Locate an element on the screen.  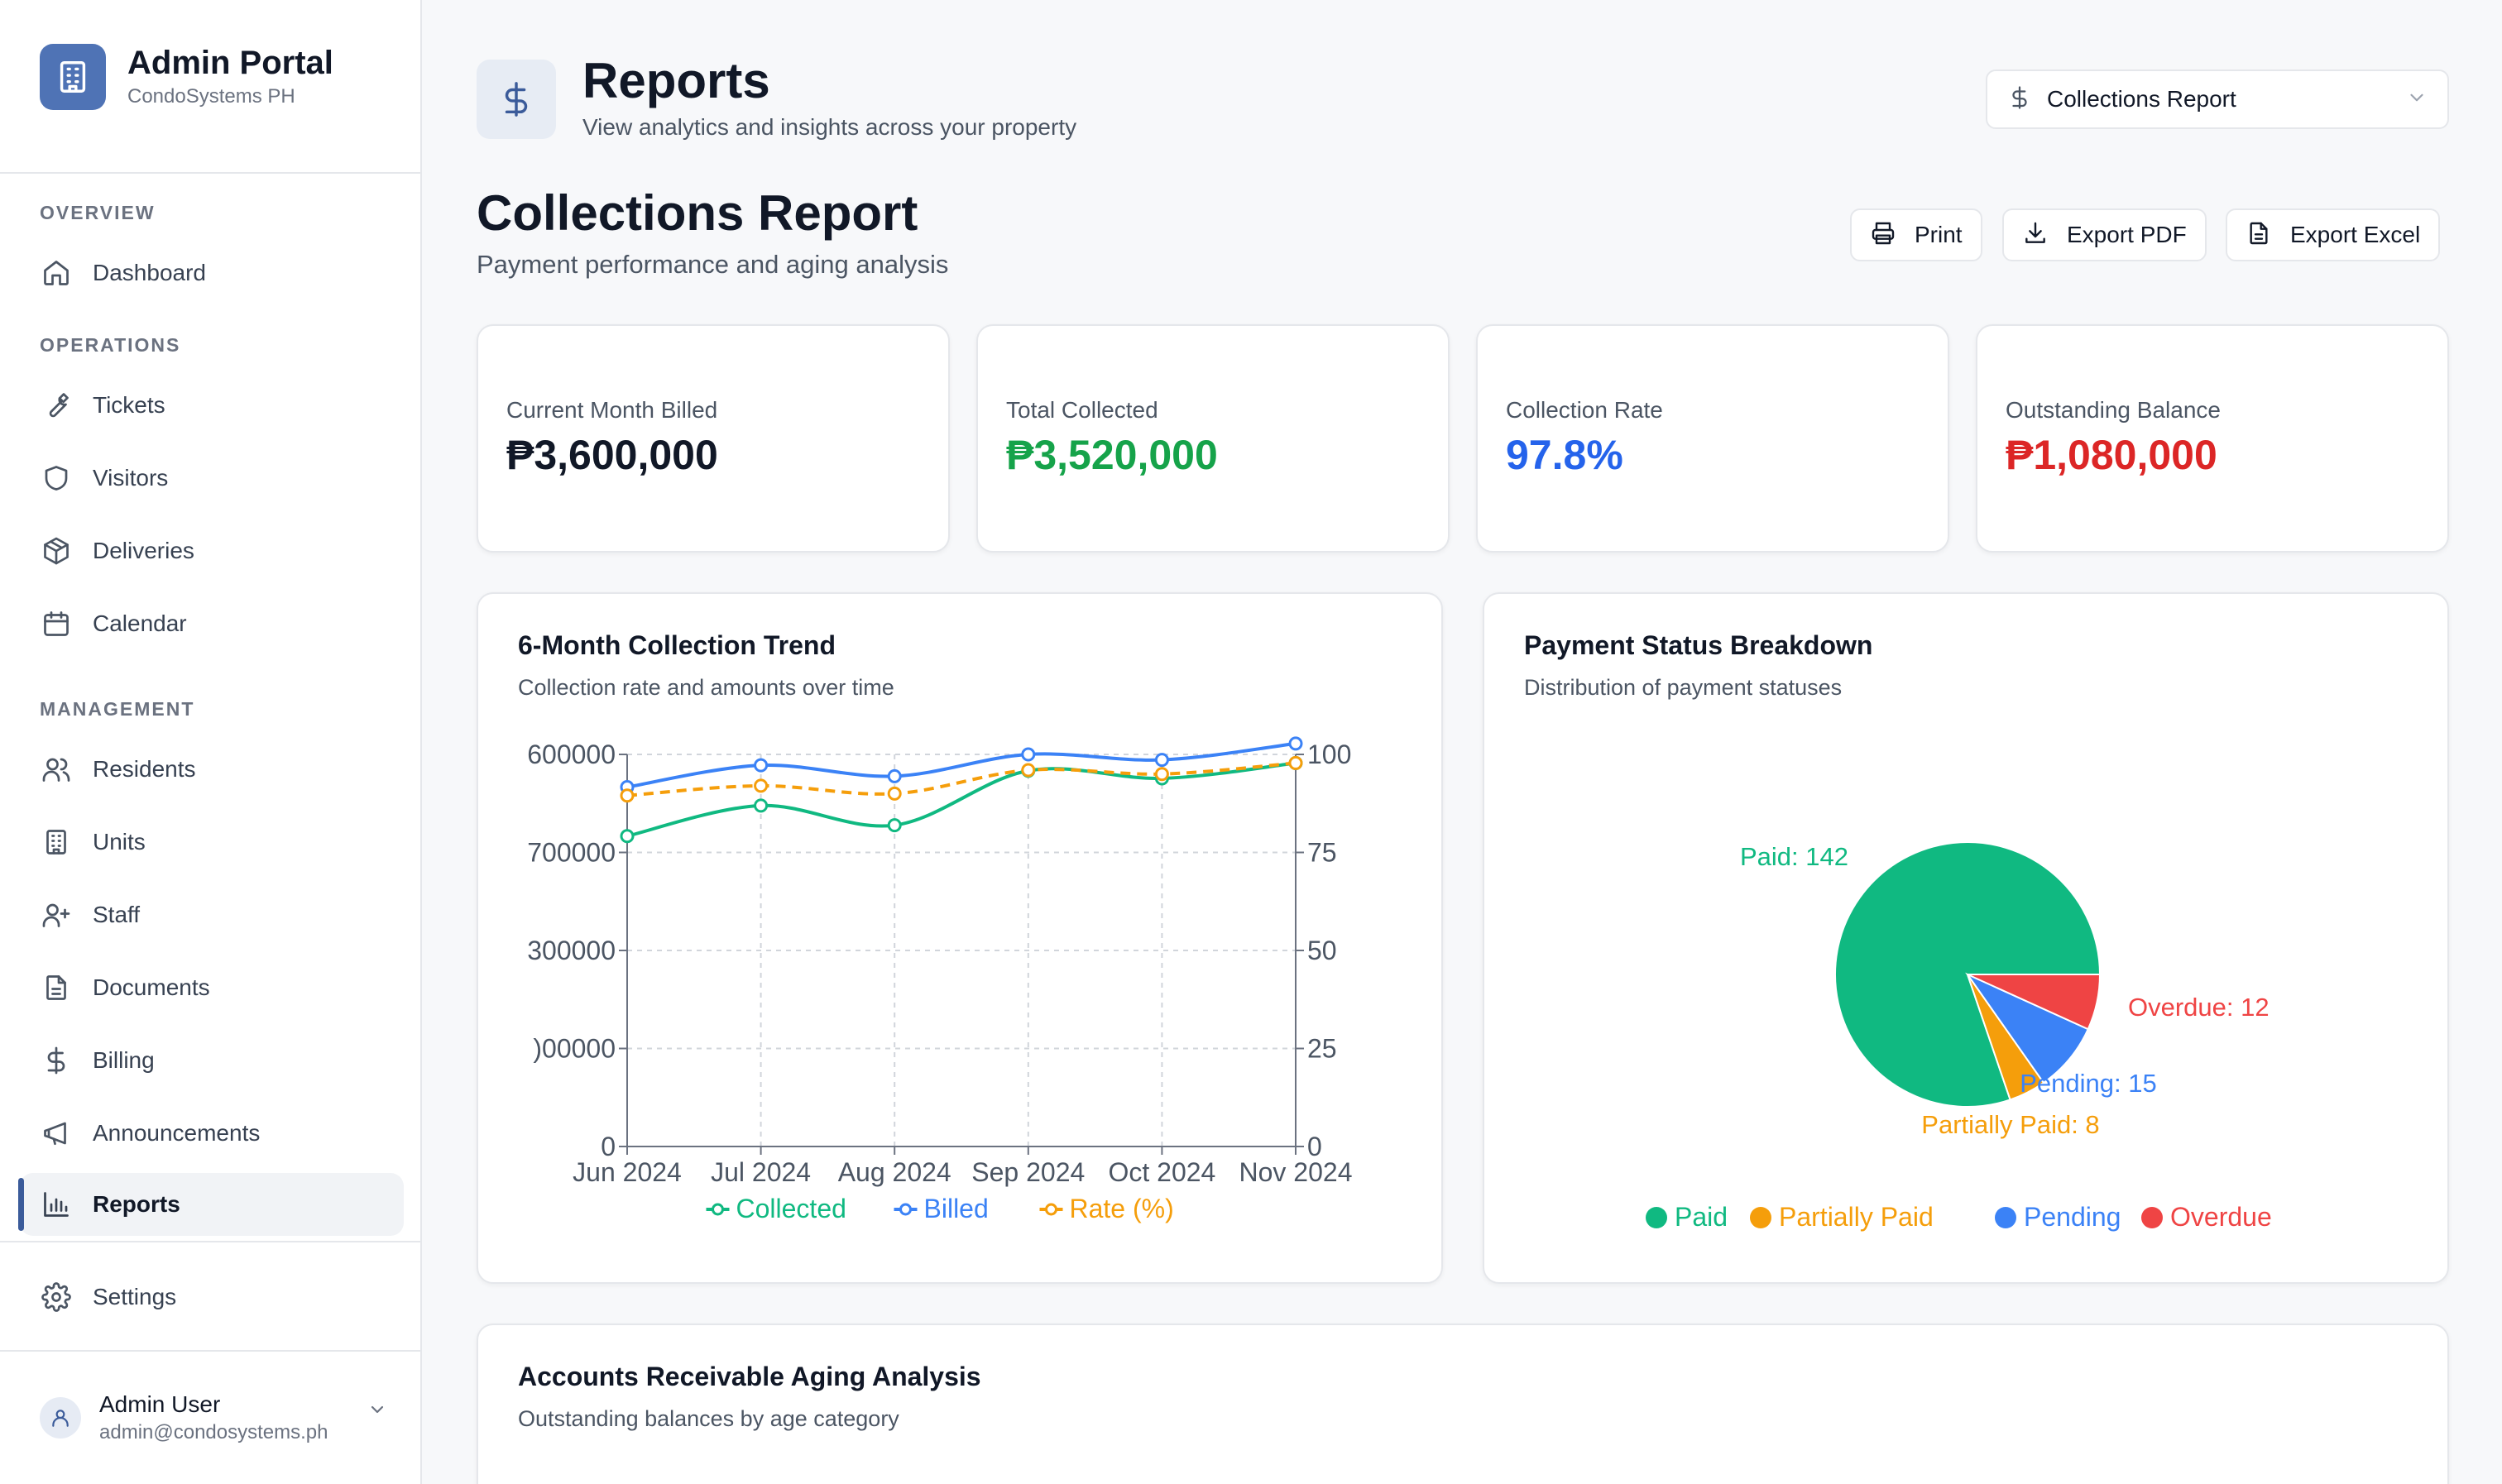
pie-label: Pending: 15 is located at coordinates (2088, 1083).